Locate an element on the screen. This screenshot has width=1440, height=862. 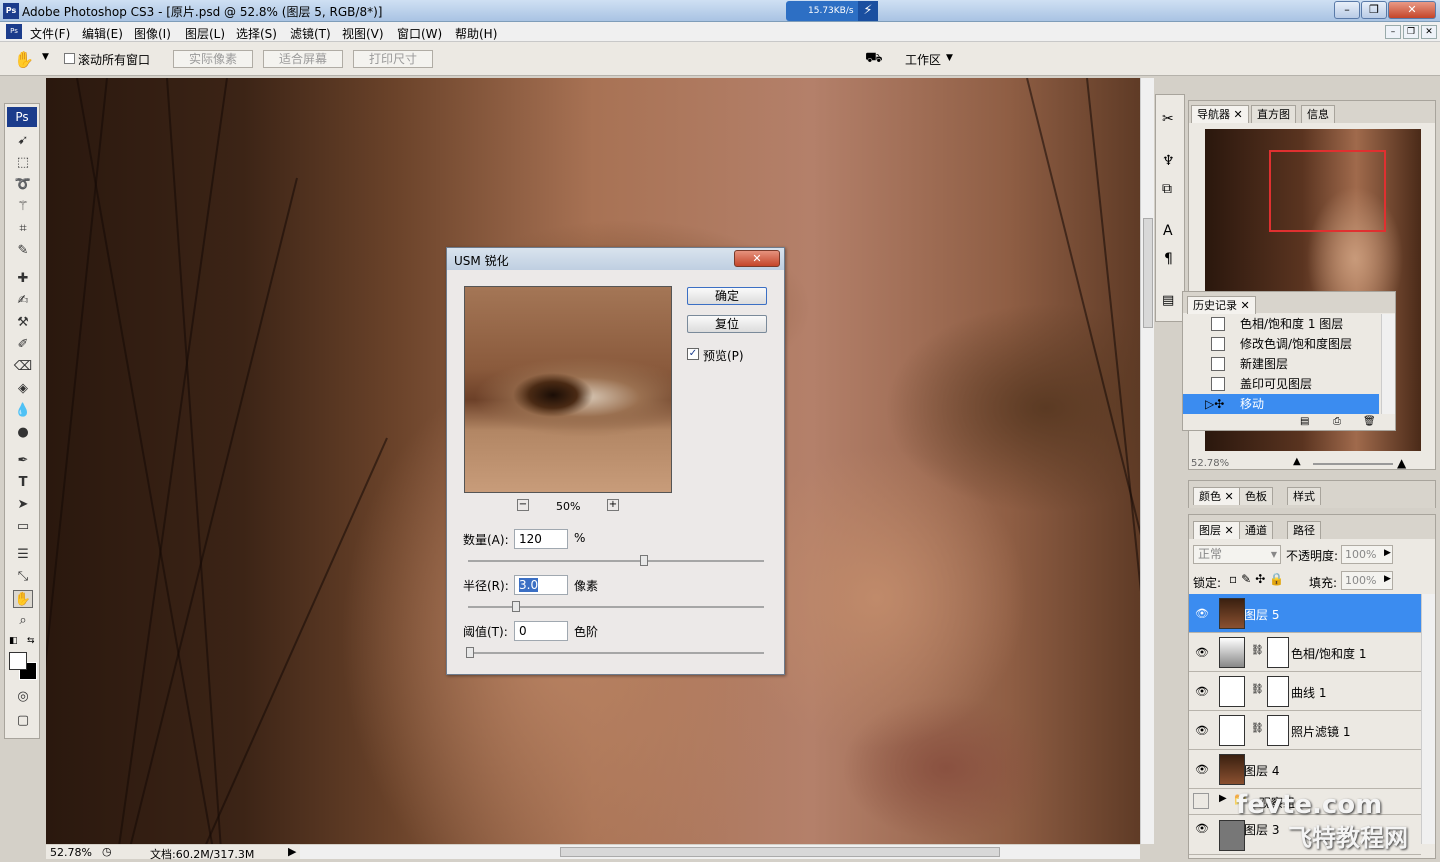
tab-paths: 路径 is located at coordinates (1304, 530).